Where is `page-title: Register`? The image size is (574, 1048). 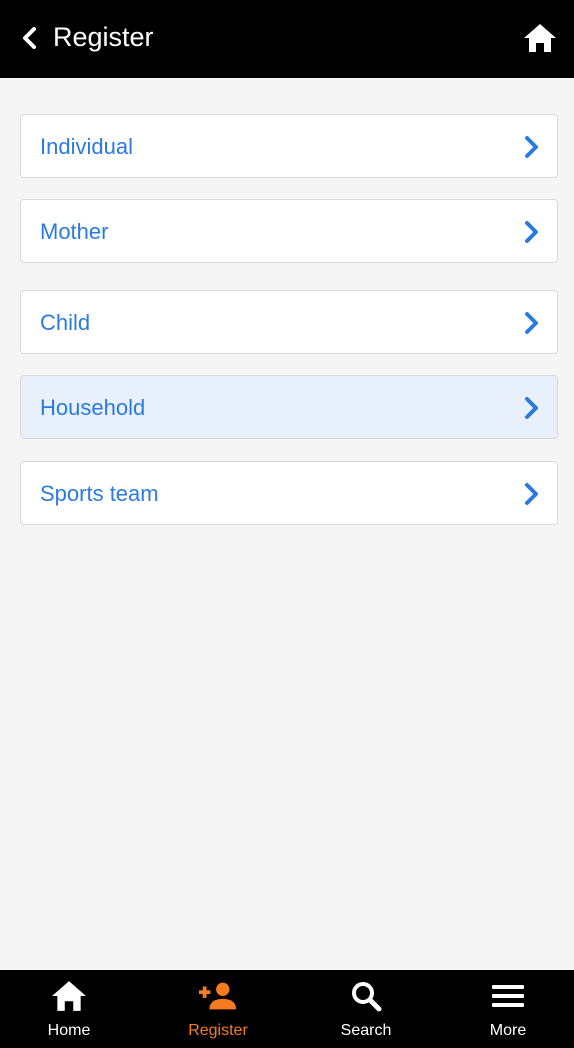 page-title: Register is located at coordinates (103, 37).